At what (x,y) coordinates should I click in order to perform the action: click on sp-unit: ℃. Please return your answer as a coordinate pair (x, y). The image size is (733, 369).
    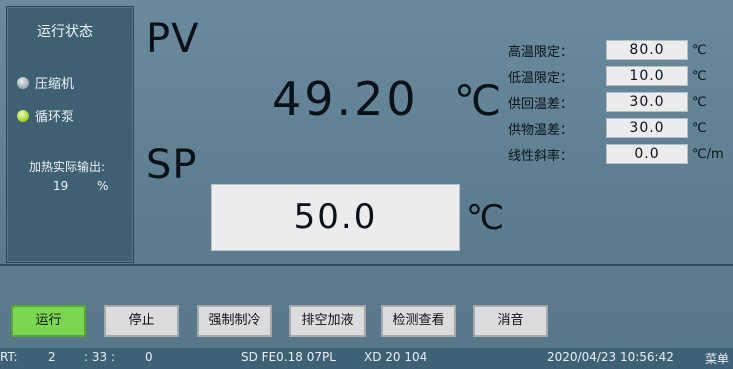
    Looking at the image, I should click on (485, 218).